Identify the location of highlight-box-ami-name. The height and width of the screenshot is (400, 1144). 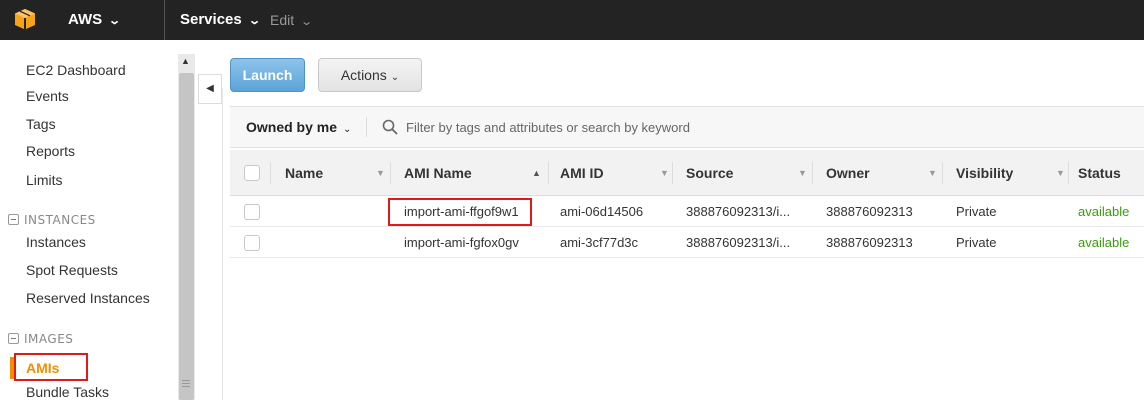
(460, 212).